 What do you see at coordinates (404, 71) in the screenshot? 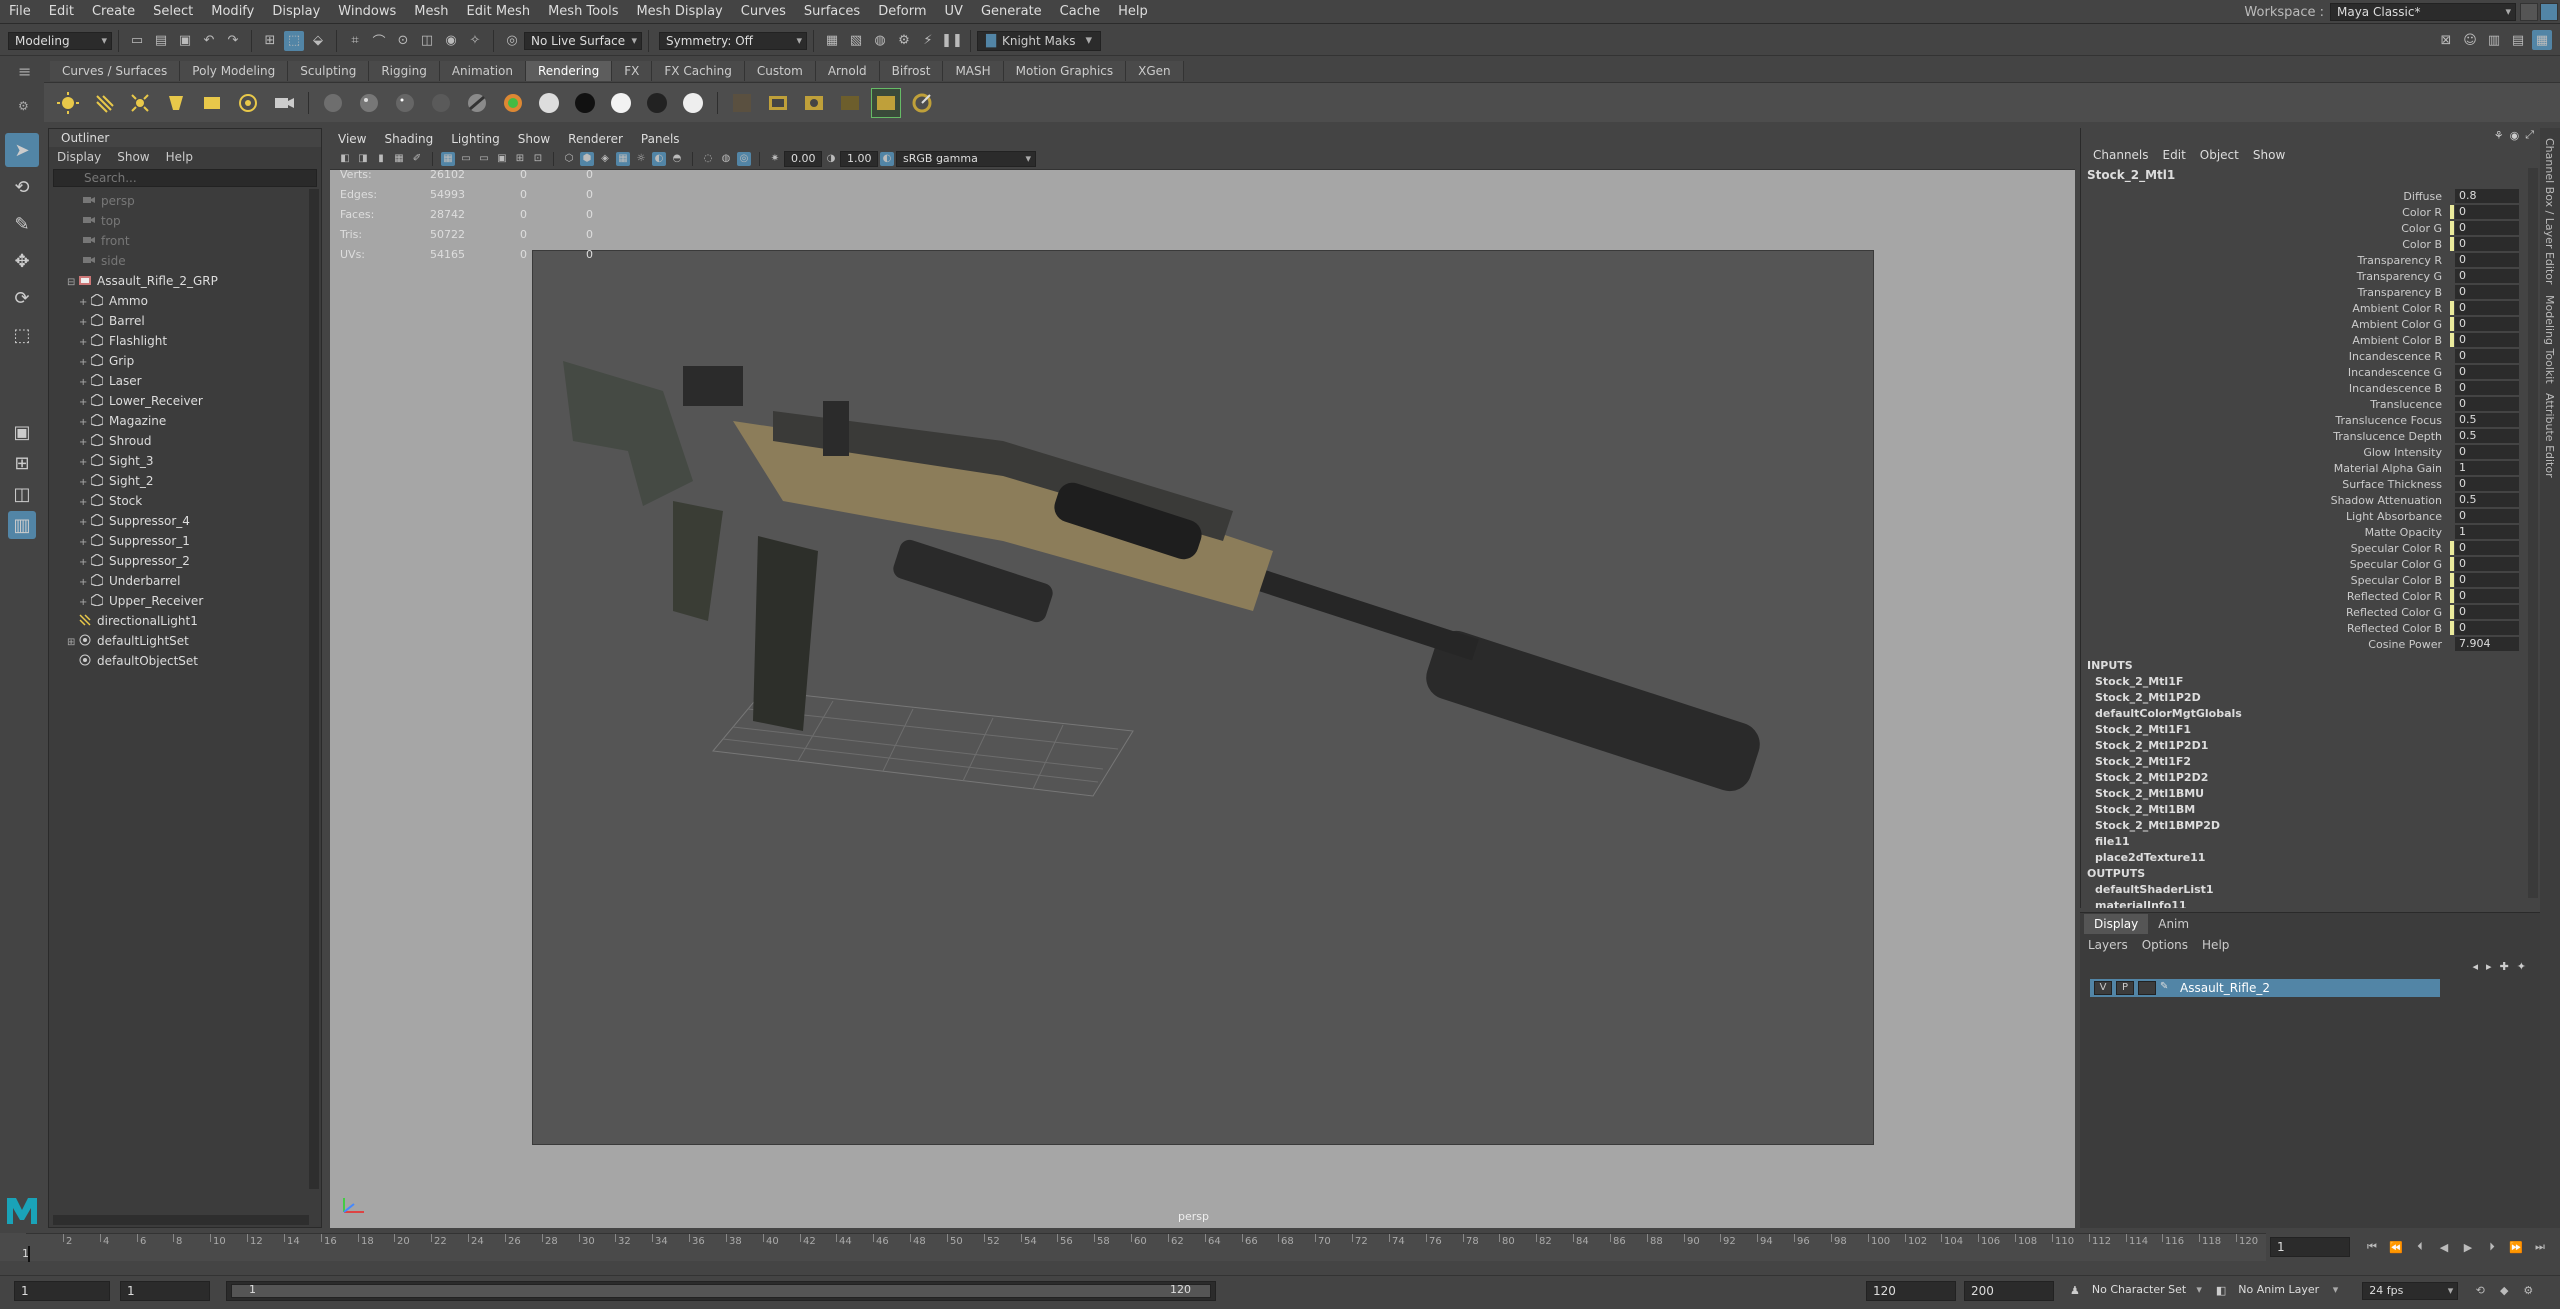
I see `shelf-tab-rigging: Rigging` at bounding box center [404, 71].